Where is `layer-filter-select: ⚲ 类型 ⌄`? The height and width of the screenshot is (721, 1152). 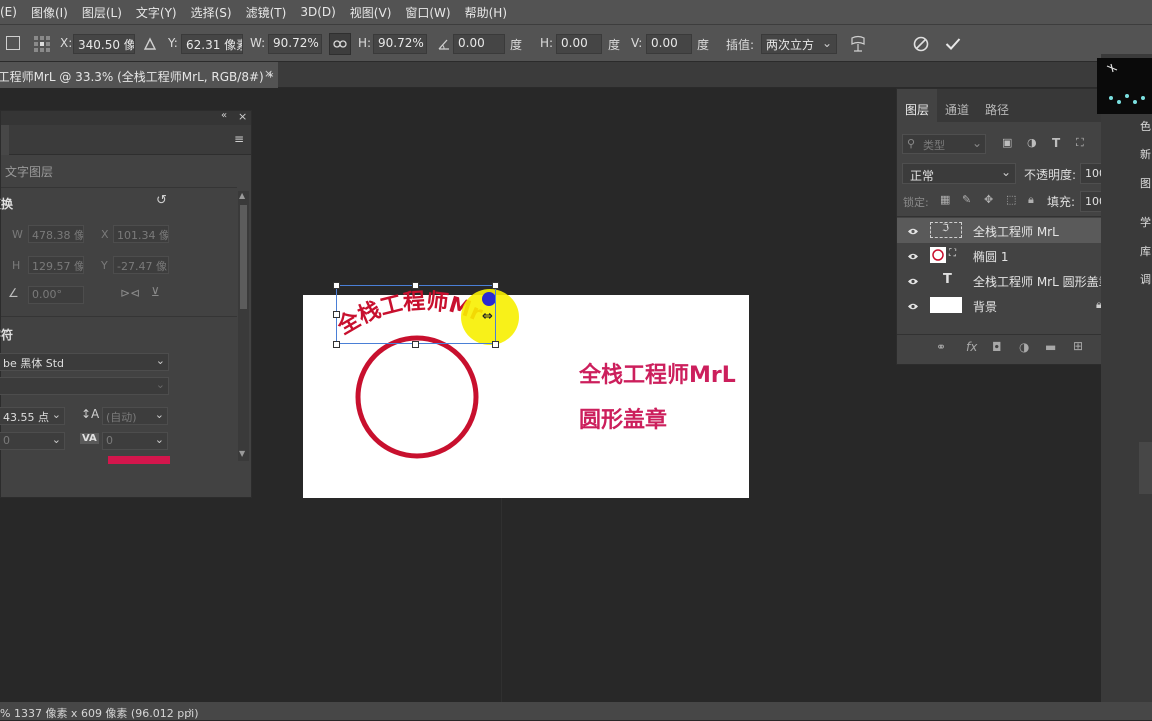
layer-filter-select: ⚲ 类型 ⌄ is located at coordinates (944, 144).